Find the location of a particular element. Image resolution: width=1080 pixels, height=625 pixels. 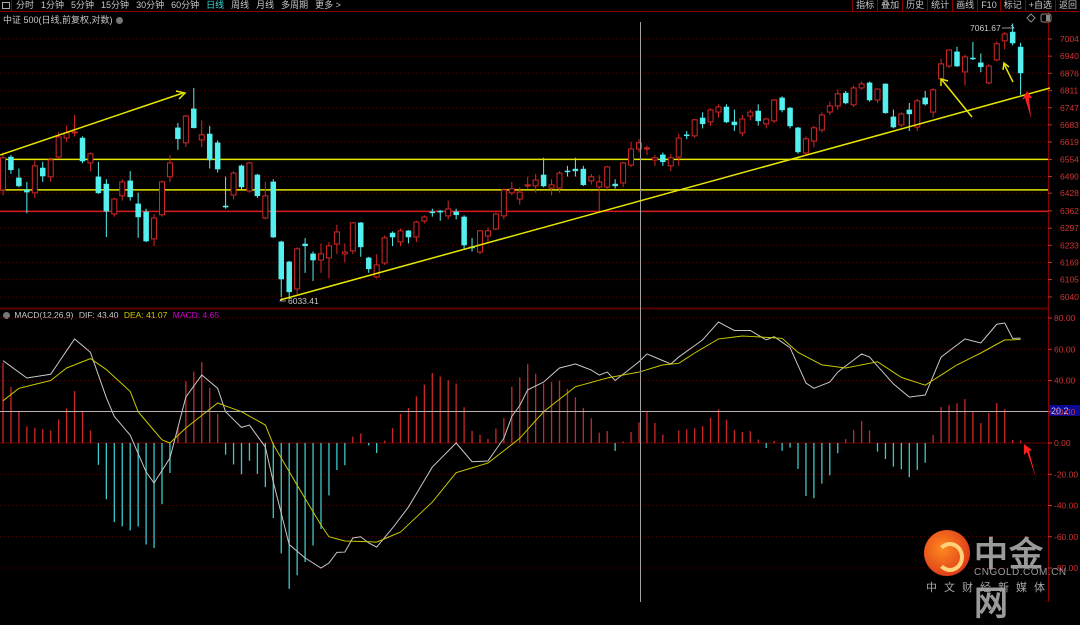

macd-tick-label: 20.00 is located at coordinates (1065, 412).